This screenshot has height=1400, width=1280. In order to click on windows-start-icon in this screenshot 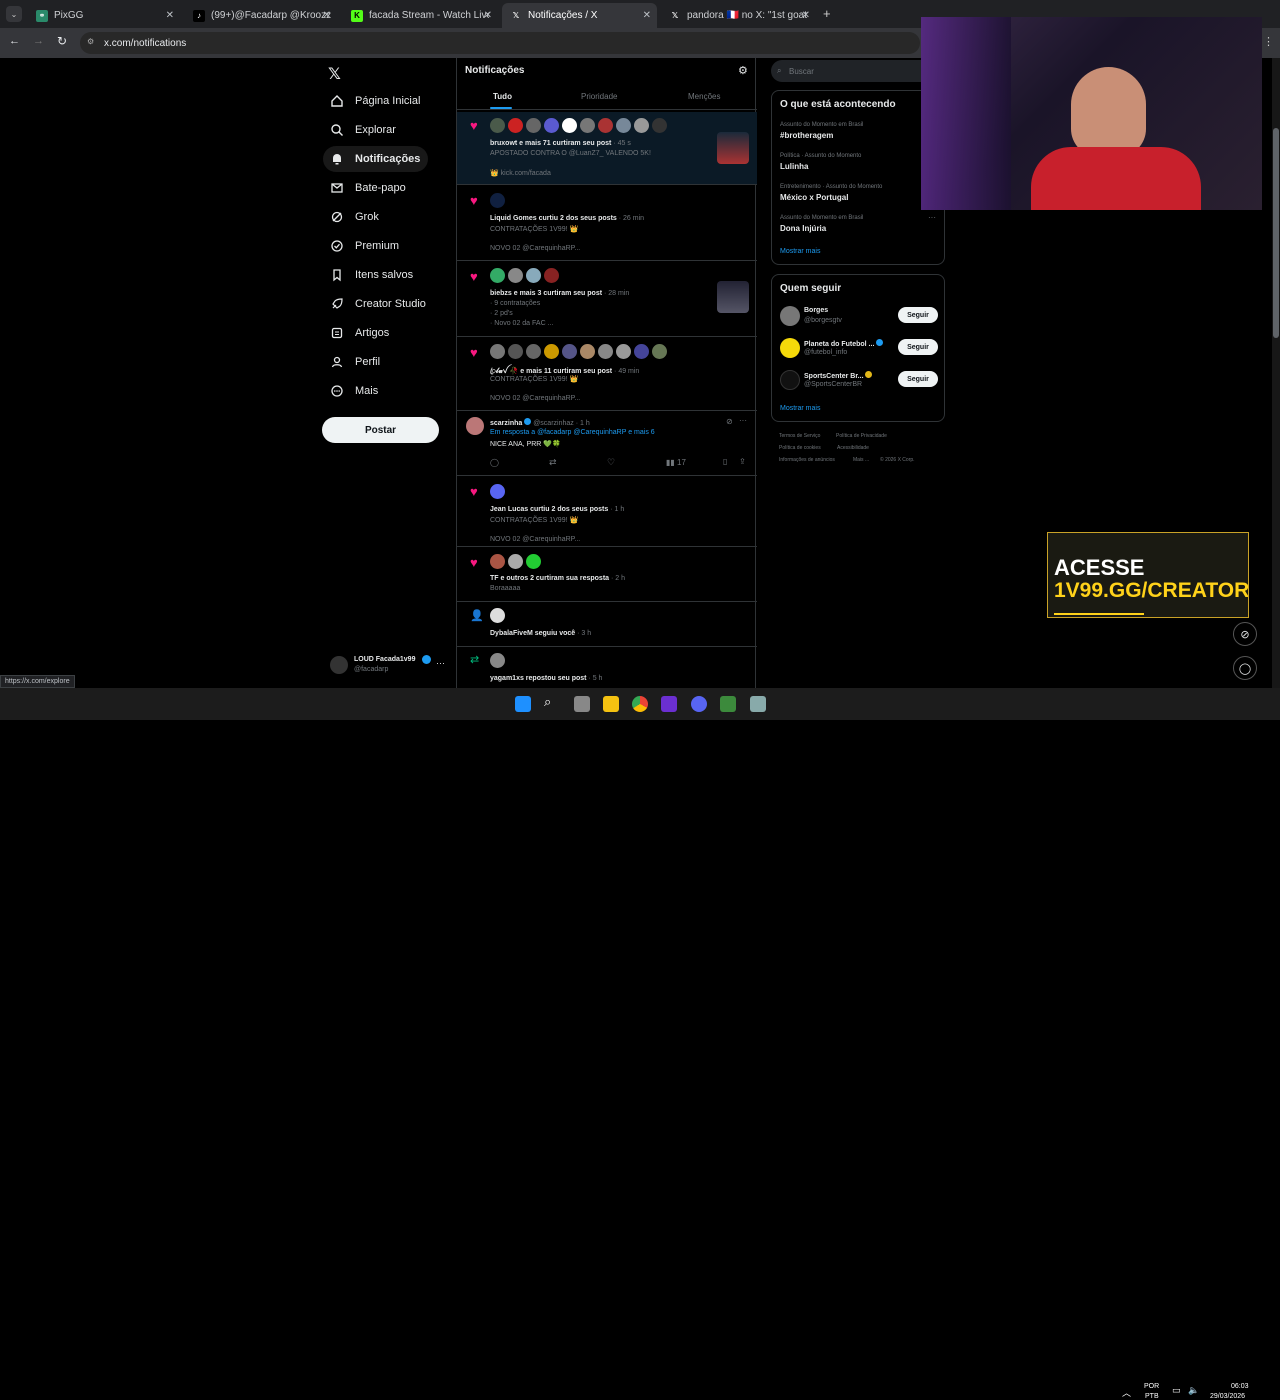, I will do `click(523, 704)`.